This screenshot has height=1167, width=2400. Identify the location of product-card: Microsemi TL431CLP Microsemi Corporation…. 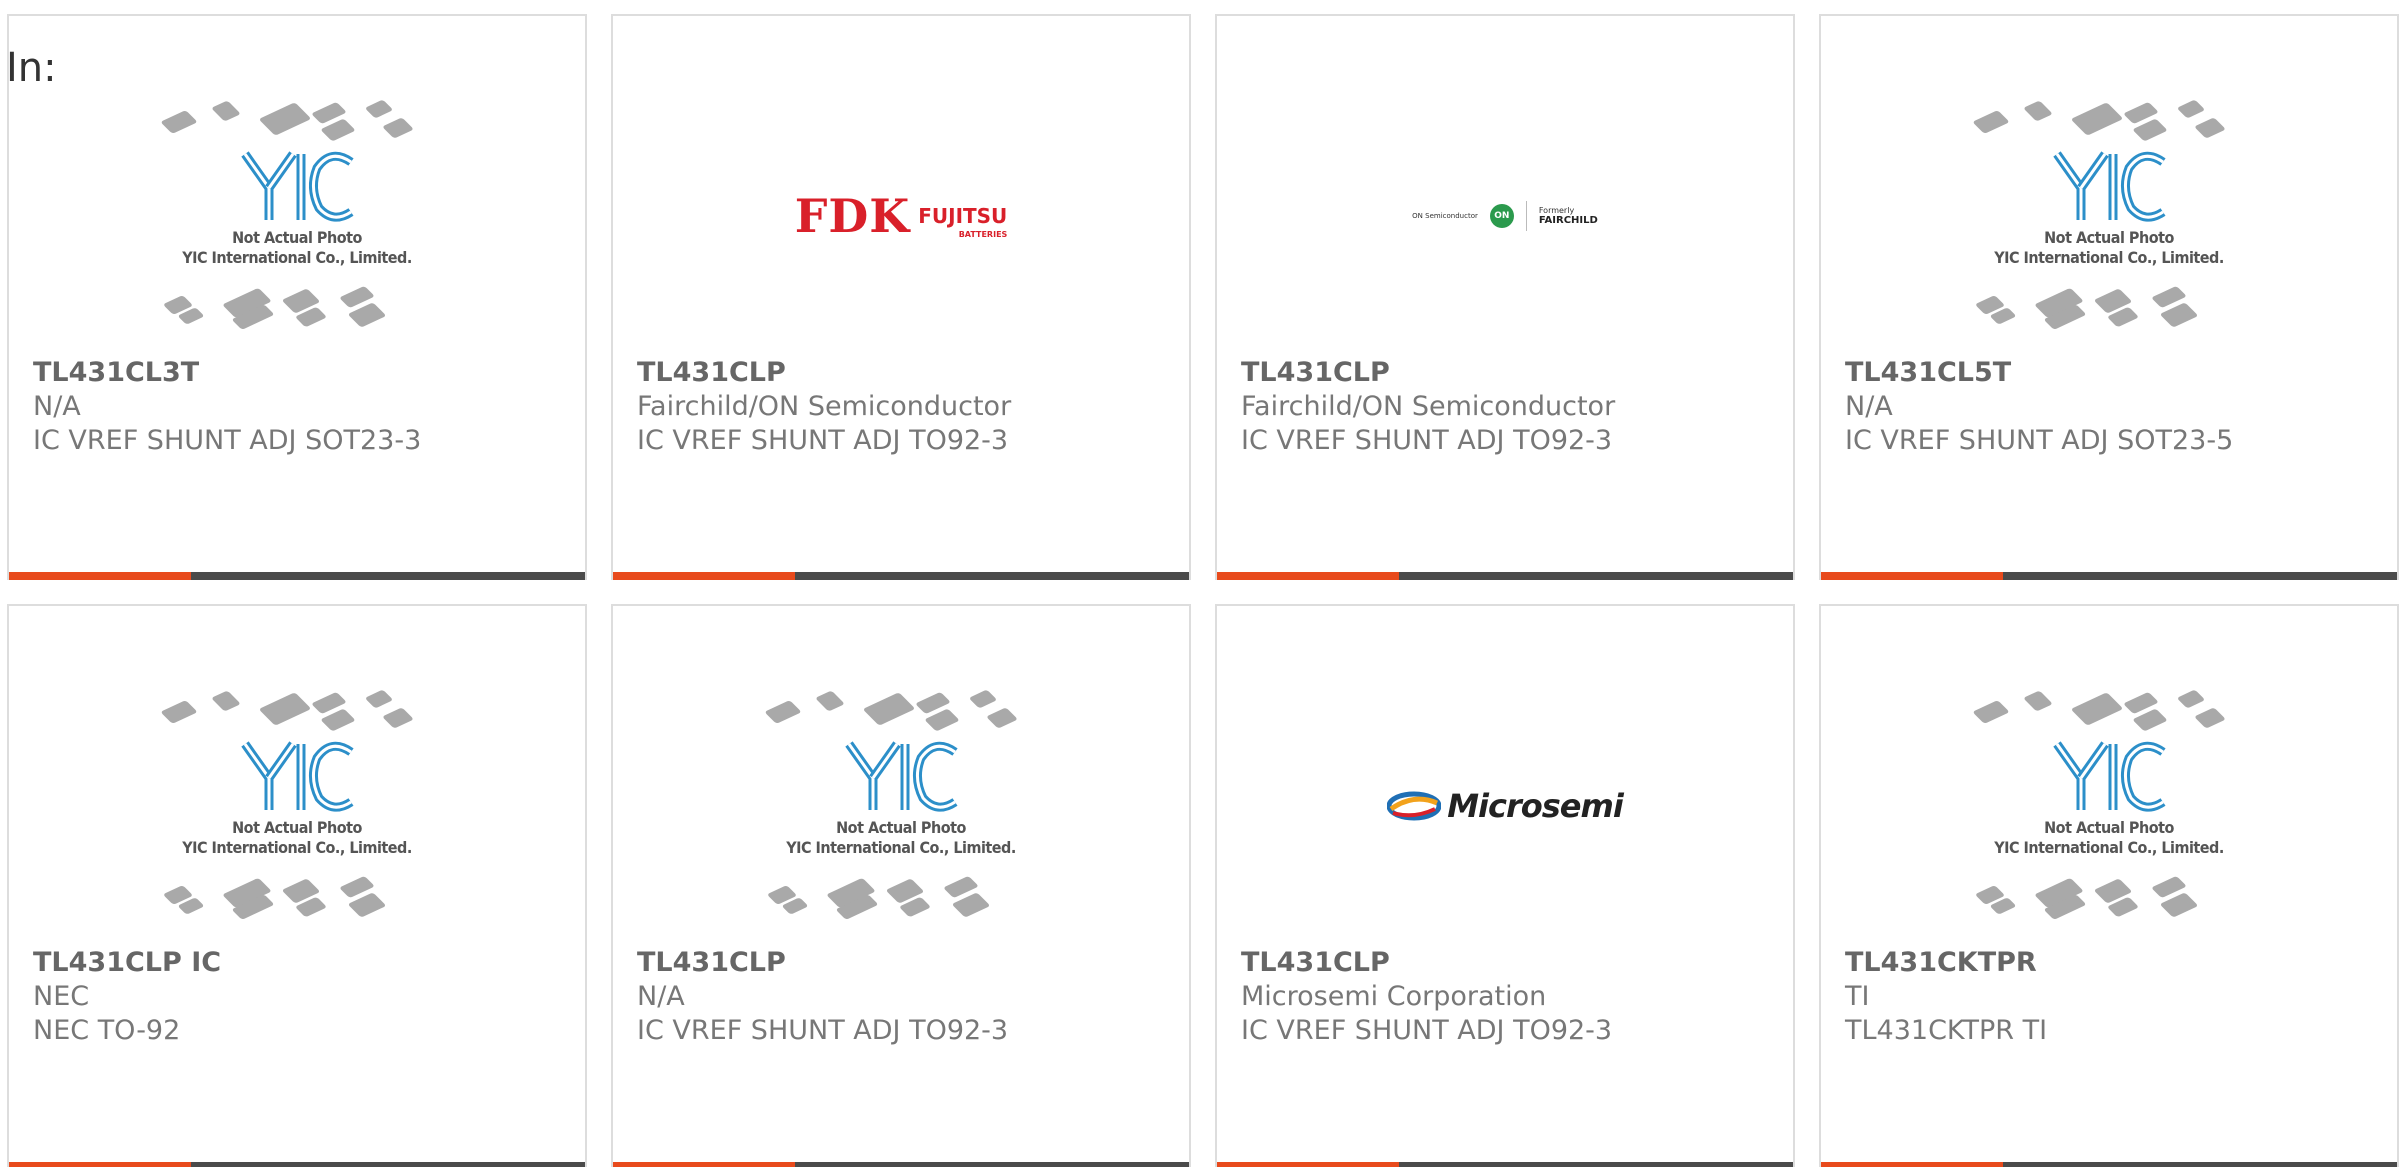
(1505, 885).